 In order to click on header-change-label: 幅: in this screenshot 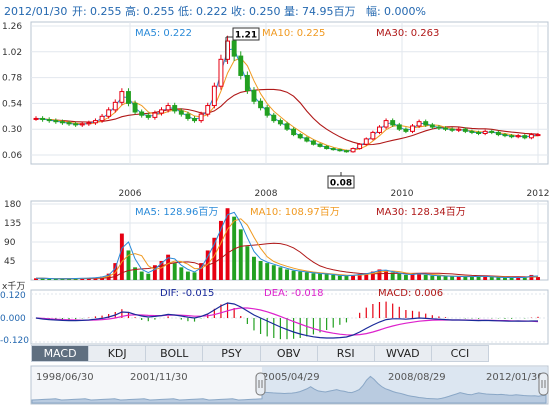, I will do `click(373, 11)`.